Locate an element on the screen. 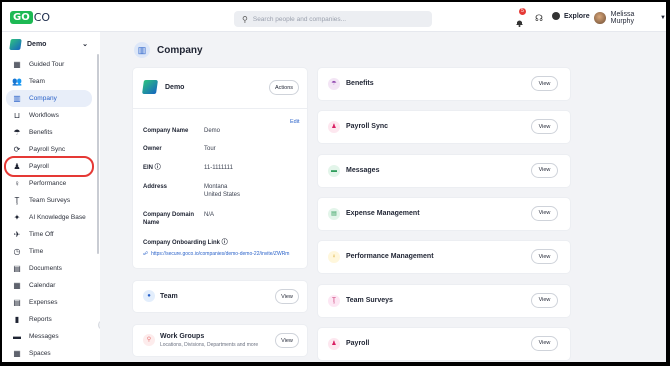  sidebar-item-payroll-sync: ⟳ Payroll Sync is located at coordinates (49, 149).